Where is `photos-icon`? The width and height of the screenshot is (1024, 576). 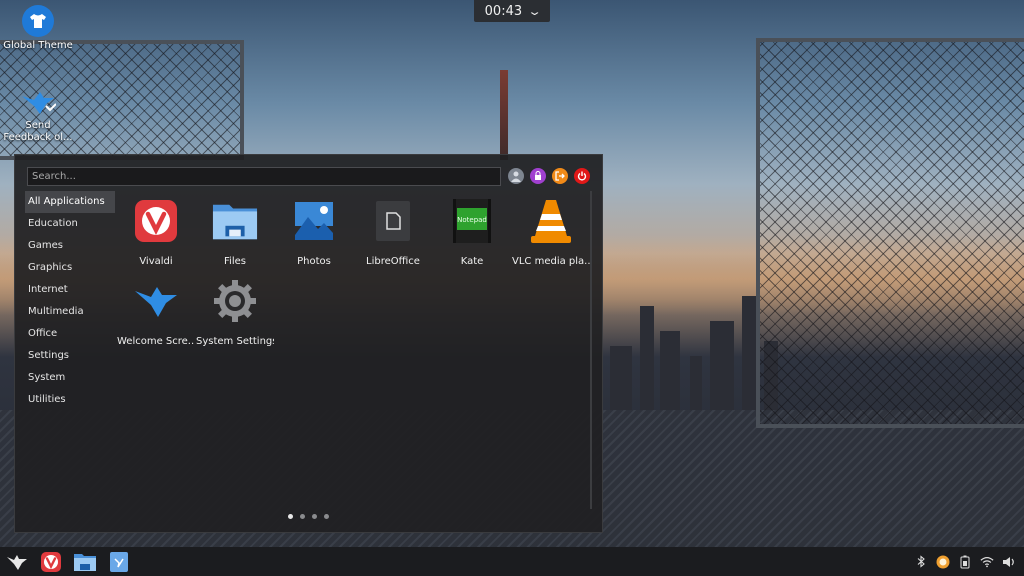
photos-icon is located at coordinates (314, 221).